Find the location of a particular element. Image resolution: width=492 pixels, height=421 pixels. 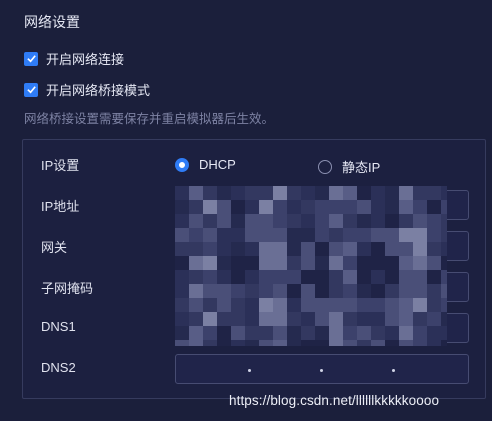

dns2-input is located at coordinates (322, 369).